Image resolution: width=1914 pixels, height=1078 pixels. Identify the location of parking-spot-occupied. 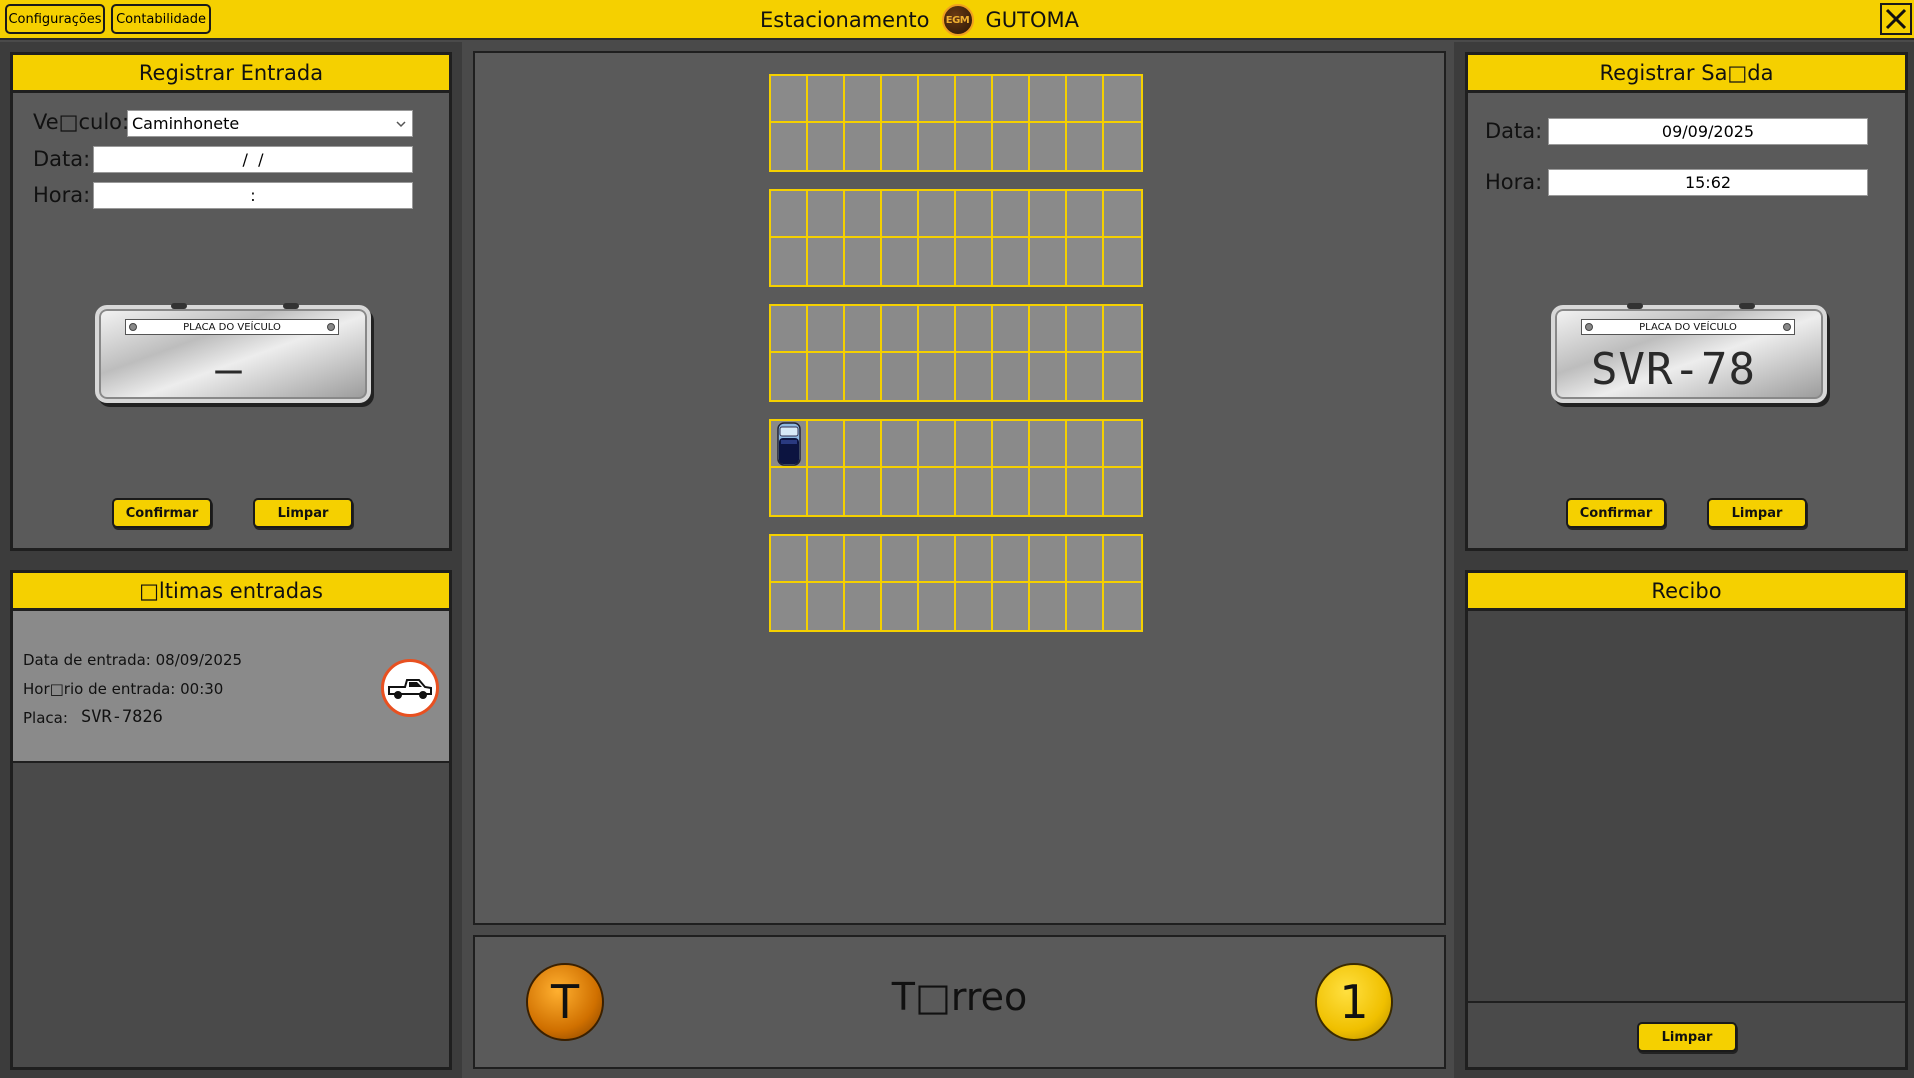
(789, 444).